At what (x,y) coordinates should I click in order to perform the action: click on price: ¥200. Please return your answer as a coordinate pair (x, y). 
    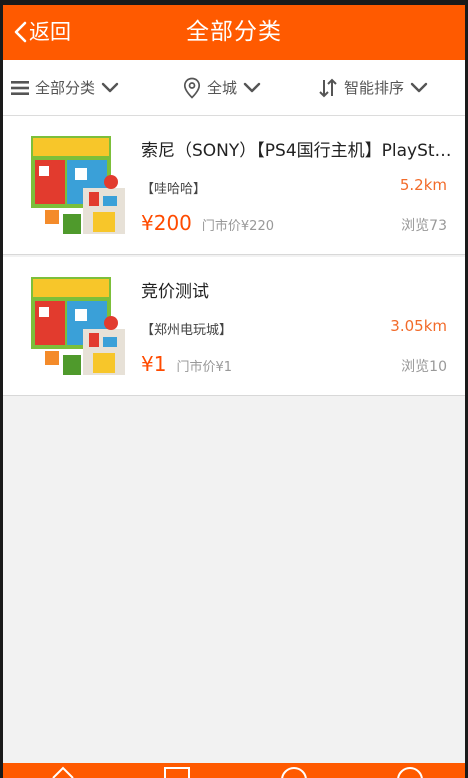
    Looking at the image, I should click on (166, 223).